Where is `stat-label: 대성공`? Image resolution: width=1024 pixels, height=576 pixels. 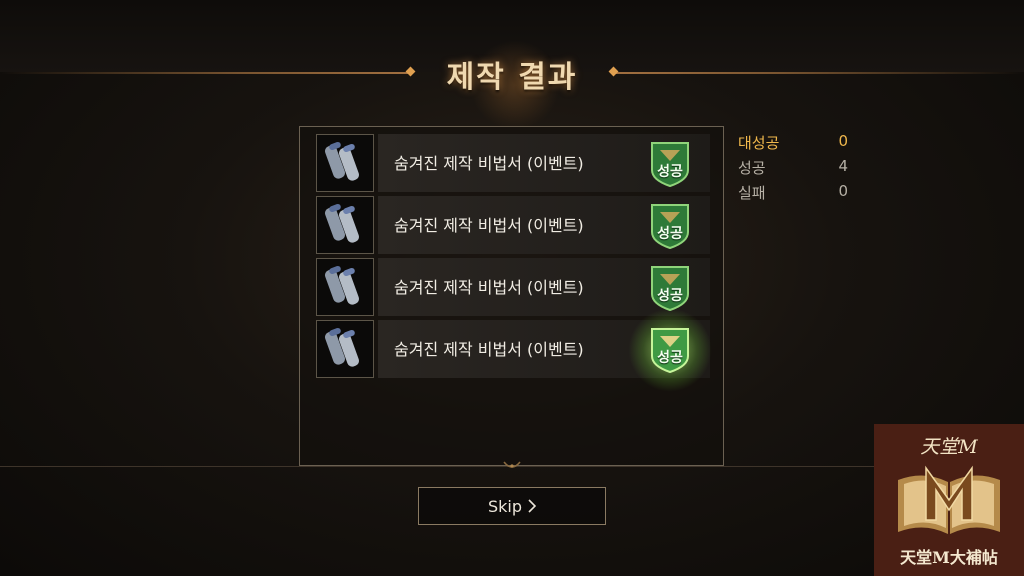 stat-label: 대성공 is located at coordinates (759, 143).